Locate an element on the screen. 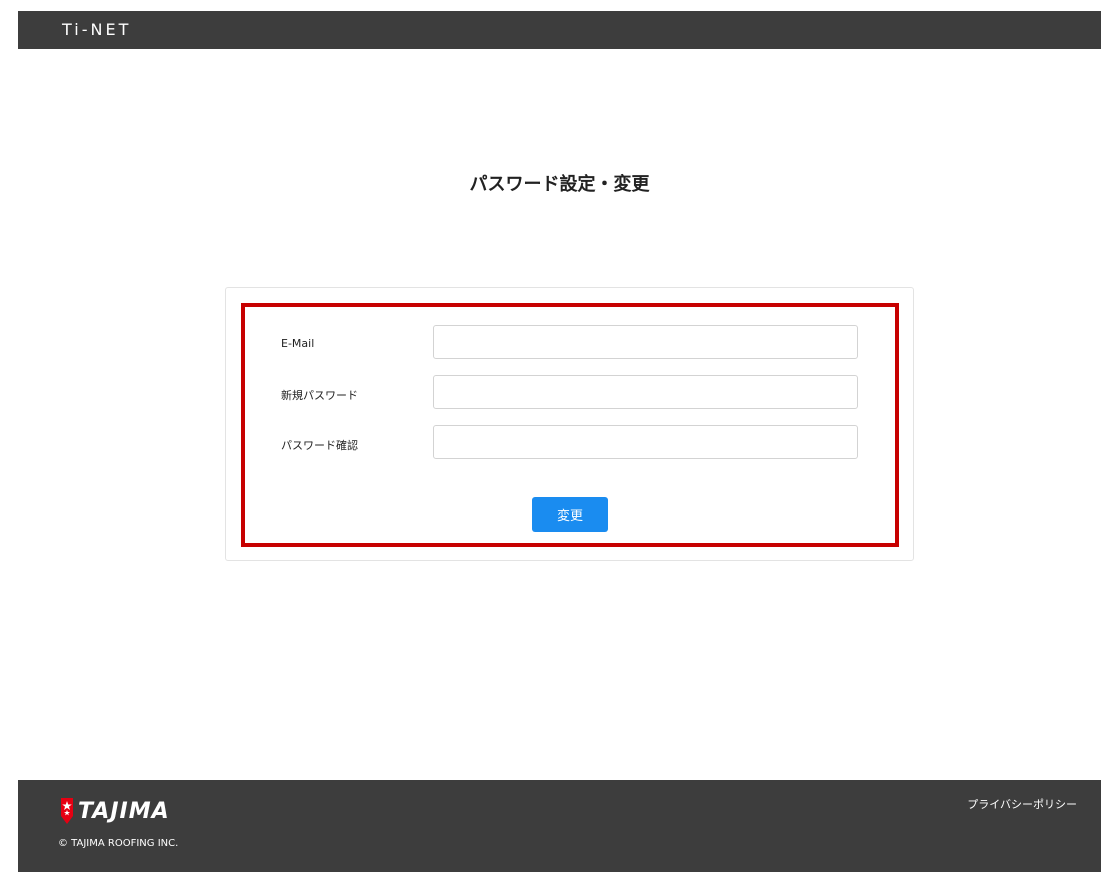 This screenshot has width=1101, height=872. new-password-label: 新規パスワード is located at coordinates (319, 395).